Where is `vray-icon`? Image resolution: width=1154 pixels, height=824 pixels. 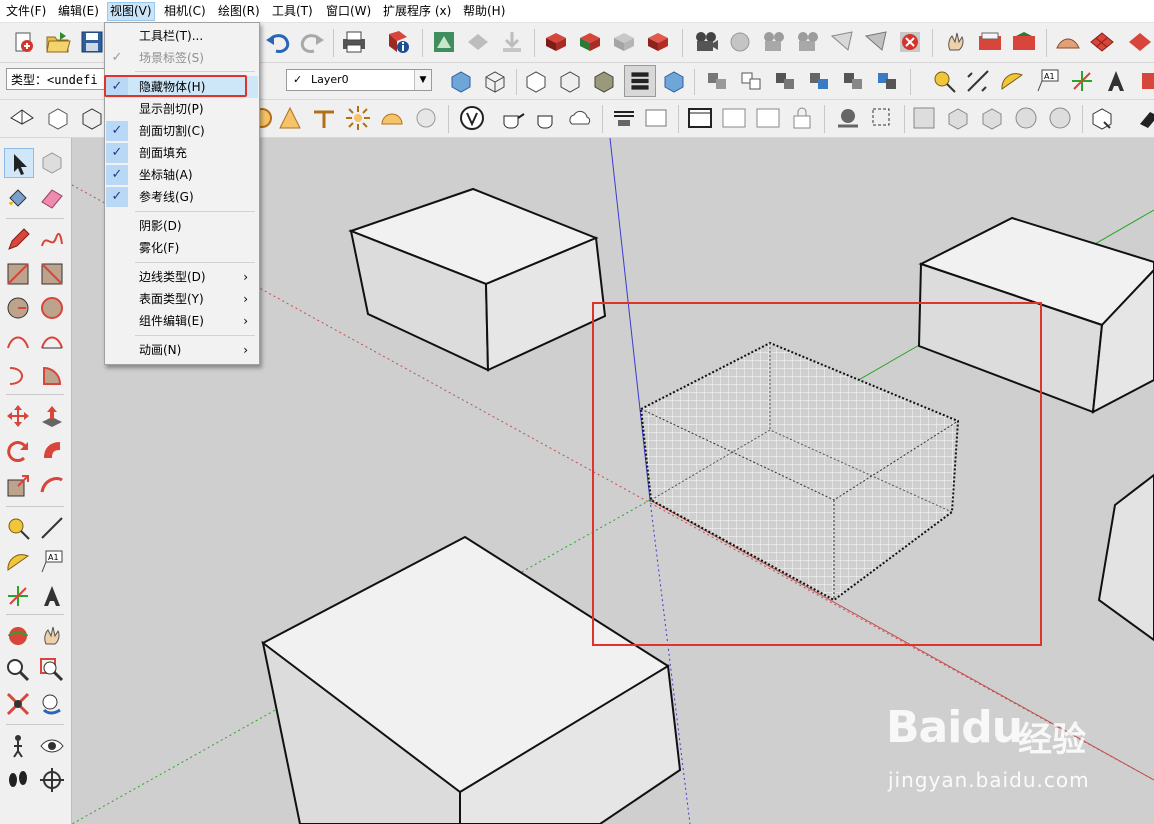 vray-icon is located at coordinates (472, 118).